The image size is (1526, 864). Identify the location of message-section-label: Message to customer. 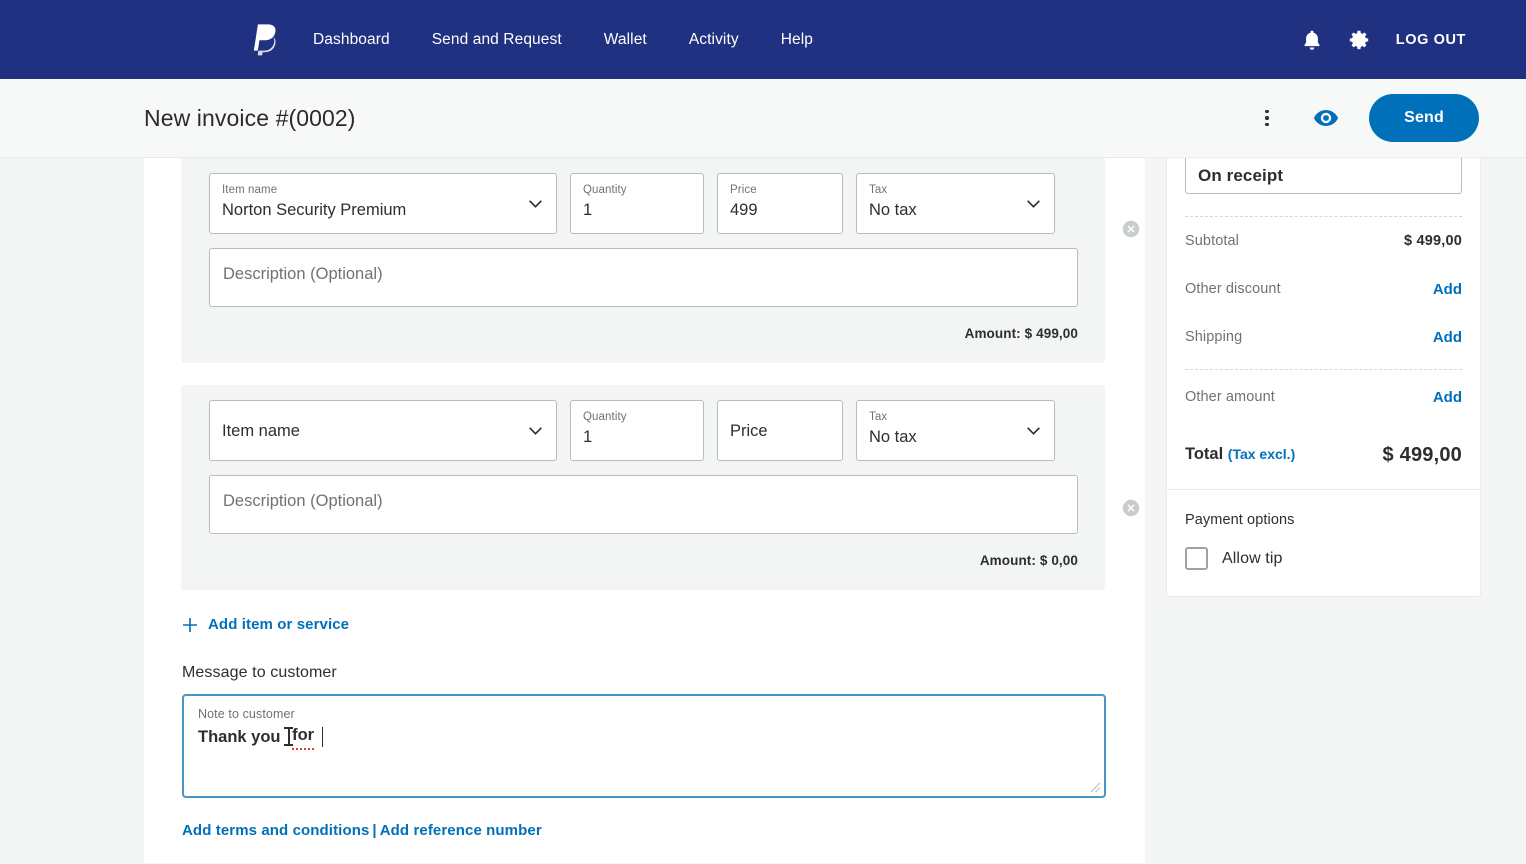
(259, 672).